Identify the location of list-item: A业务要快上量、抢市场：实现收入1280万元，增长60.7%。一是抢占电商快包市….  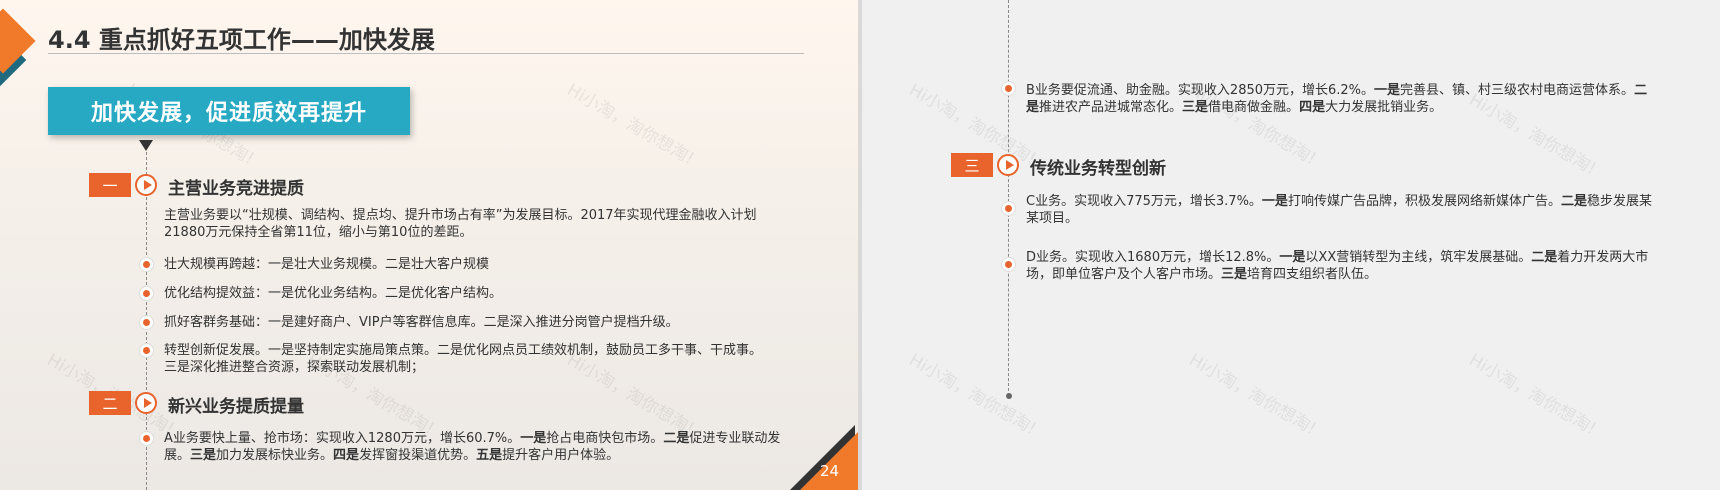
(472, 447).